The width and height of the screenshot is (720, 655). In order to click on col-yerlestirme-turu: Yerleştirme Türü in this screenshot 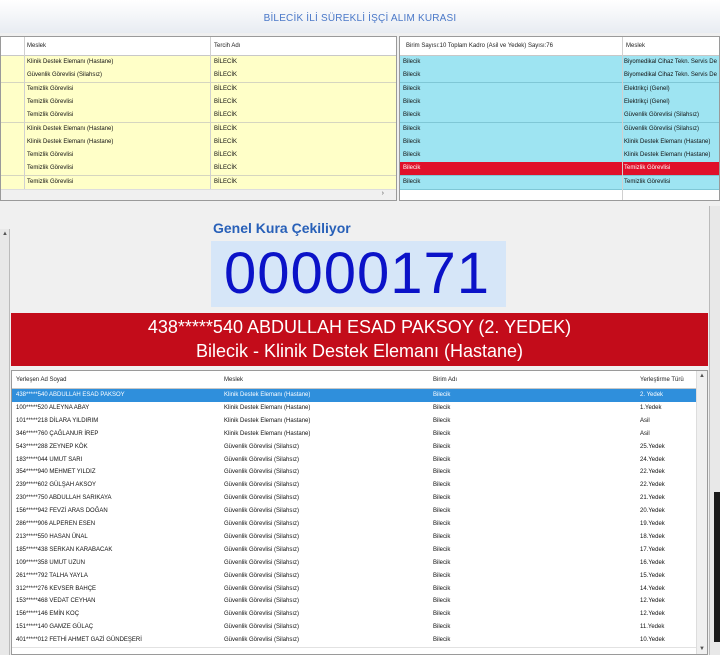, I will do `click(662, 380)`.